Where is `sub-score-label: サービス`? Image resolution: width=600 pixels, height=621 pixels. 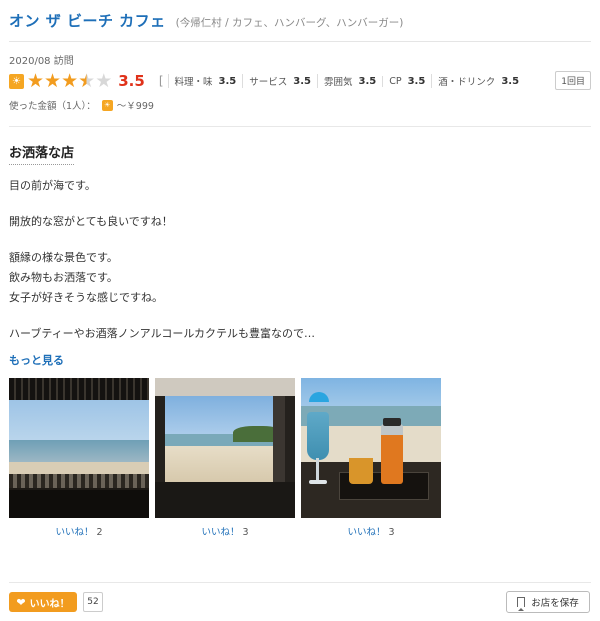 sub-score-label: サービス is located at coordinates (268, 82).